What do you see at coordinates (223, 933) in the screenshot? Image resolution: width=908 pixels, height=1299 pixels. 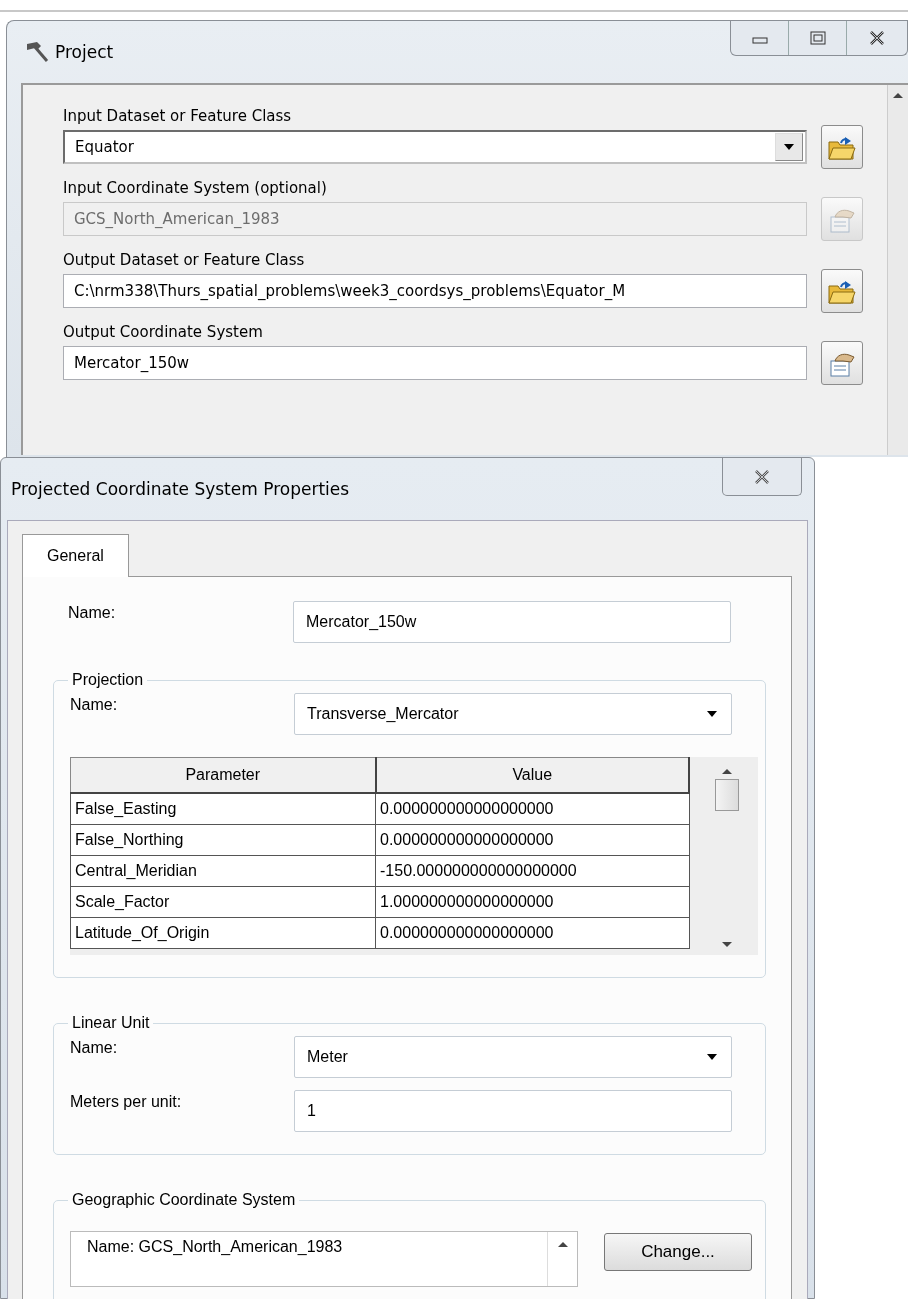 I see `table-cell: Latitude_Of_Origin` at bounding box center [223, 933].